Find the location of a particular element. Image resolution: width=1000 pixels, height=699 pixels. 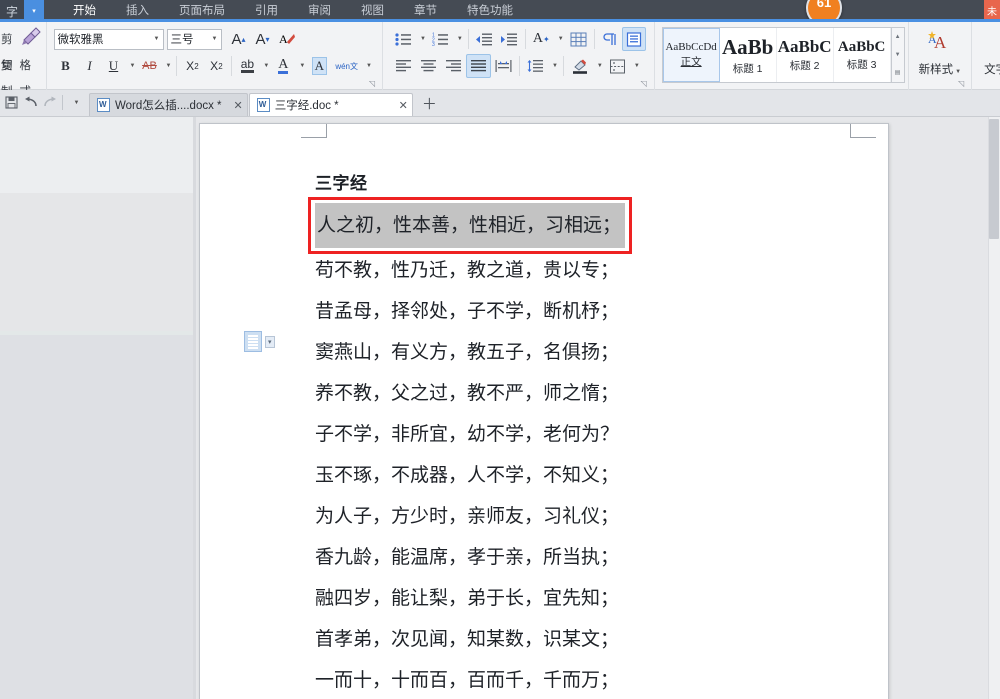

asian-layout-button: A ✦ is located at coordinates (541, 39).